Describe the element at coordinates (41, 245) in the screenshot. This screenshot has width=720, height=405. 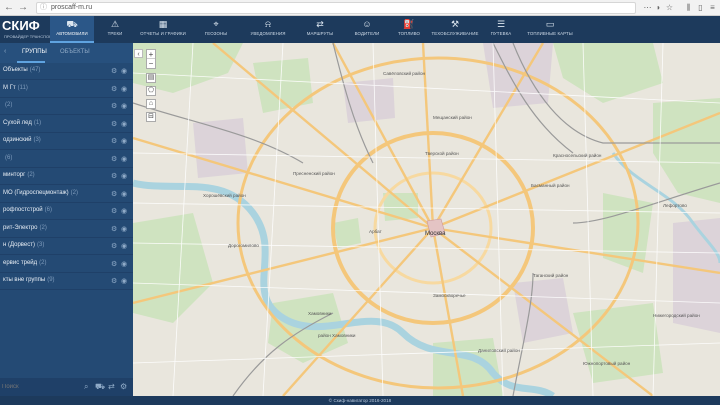
I see `group-count: (3)` at that location.